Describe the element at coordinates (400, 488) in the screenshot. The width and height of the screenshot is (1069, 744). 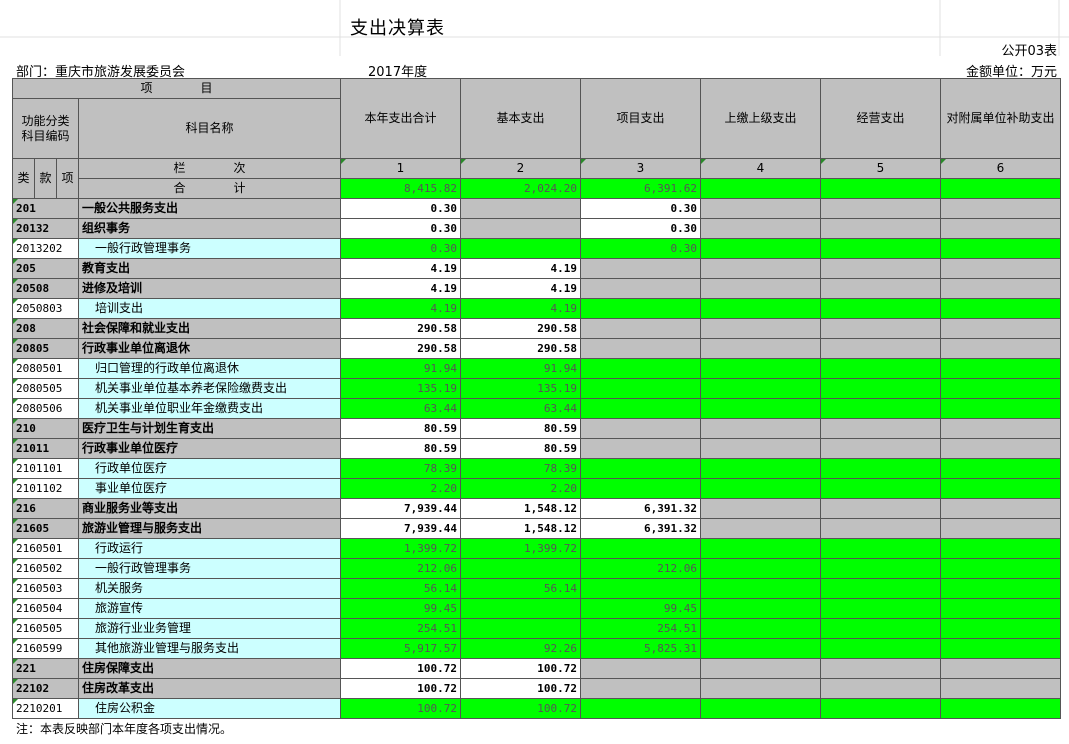
I see `amount-cell: 2.20` at that location.